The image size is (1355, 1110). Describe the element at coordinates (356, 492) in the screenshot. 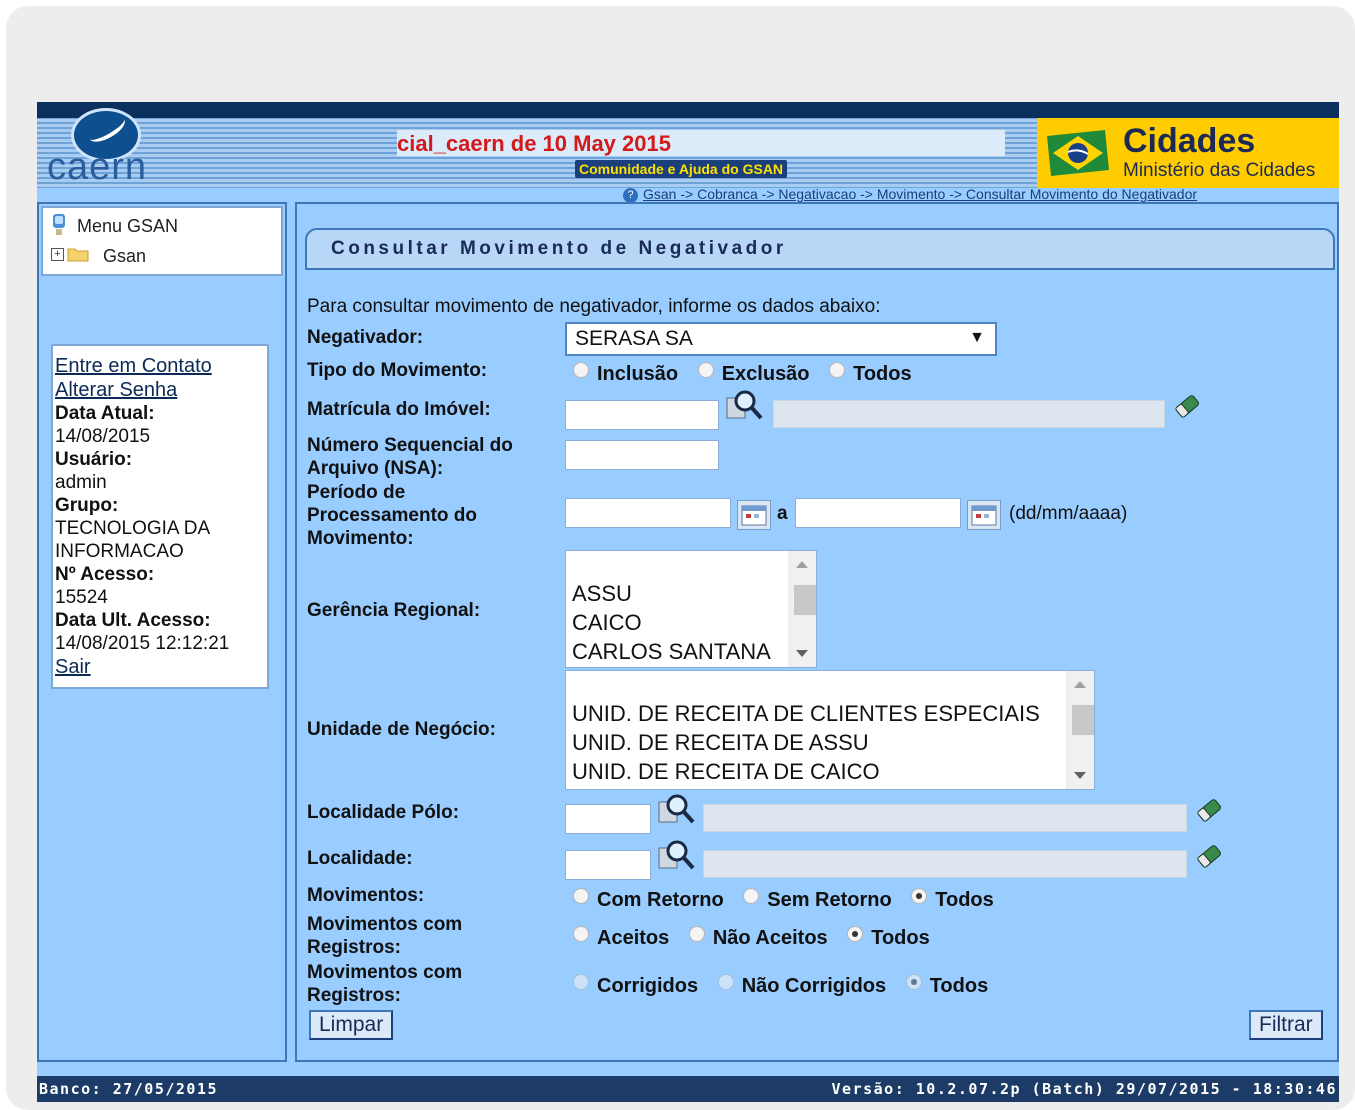

I see `periodo-label-line1: Período de` at that location.